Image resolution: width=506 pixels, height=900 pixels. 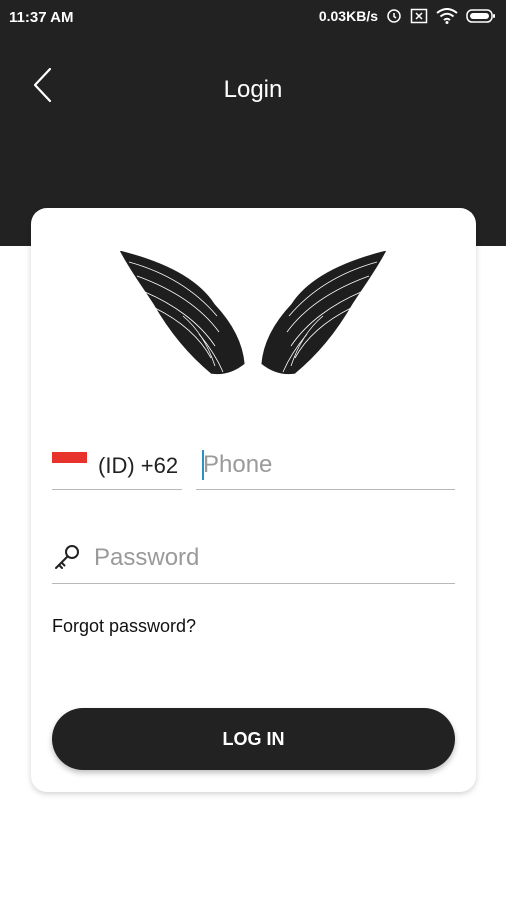 I want to click on no-sim-icon, so click(x=419, y=16).